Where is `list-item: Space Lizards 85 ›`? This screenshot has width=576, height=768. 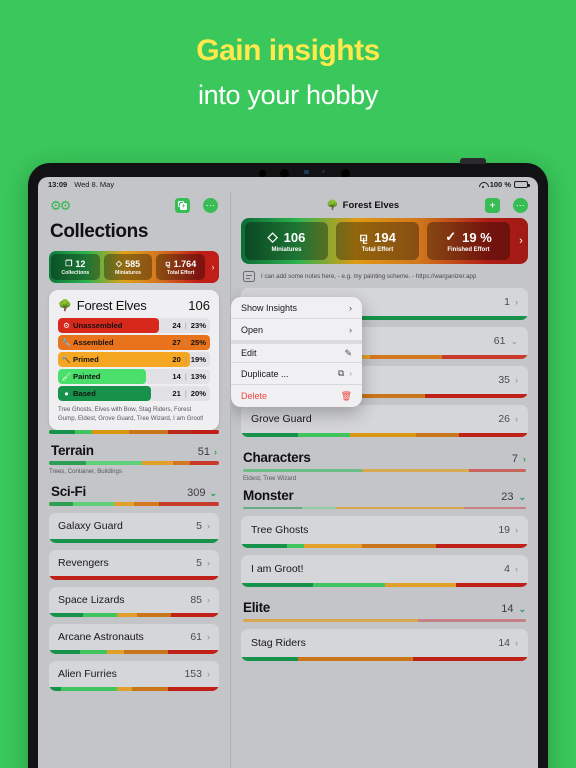
list-item: Space Lizards 85 › is located at coordinates (134, 602).